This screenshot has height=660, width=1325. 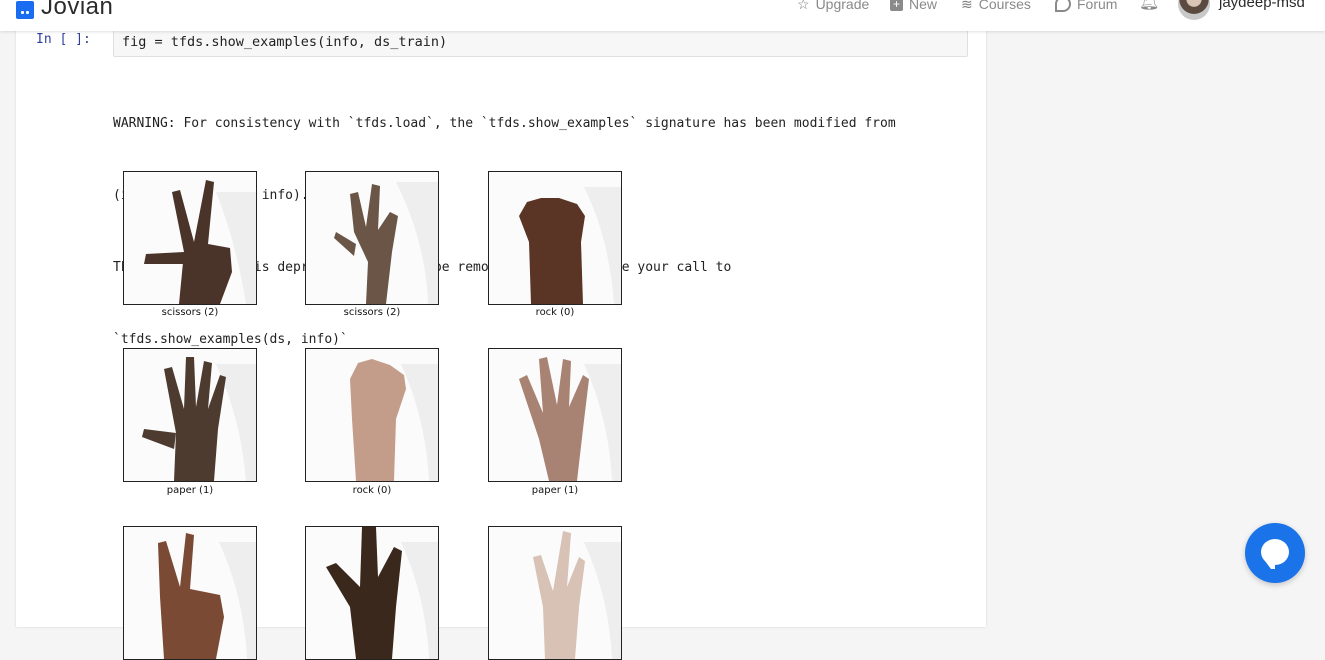 I want to click on username: jaydeep-msd, so click(x=1262, y=5).